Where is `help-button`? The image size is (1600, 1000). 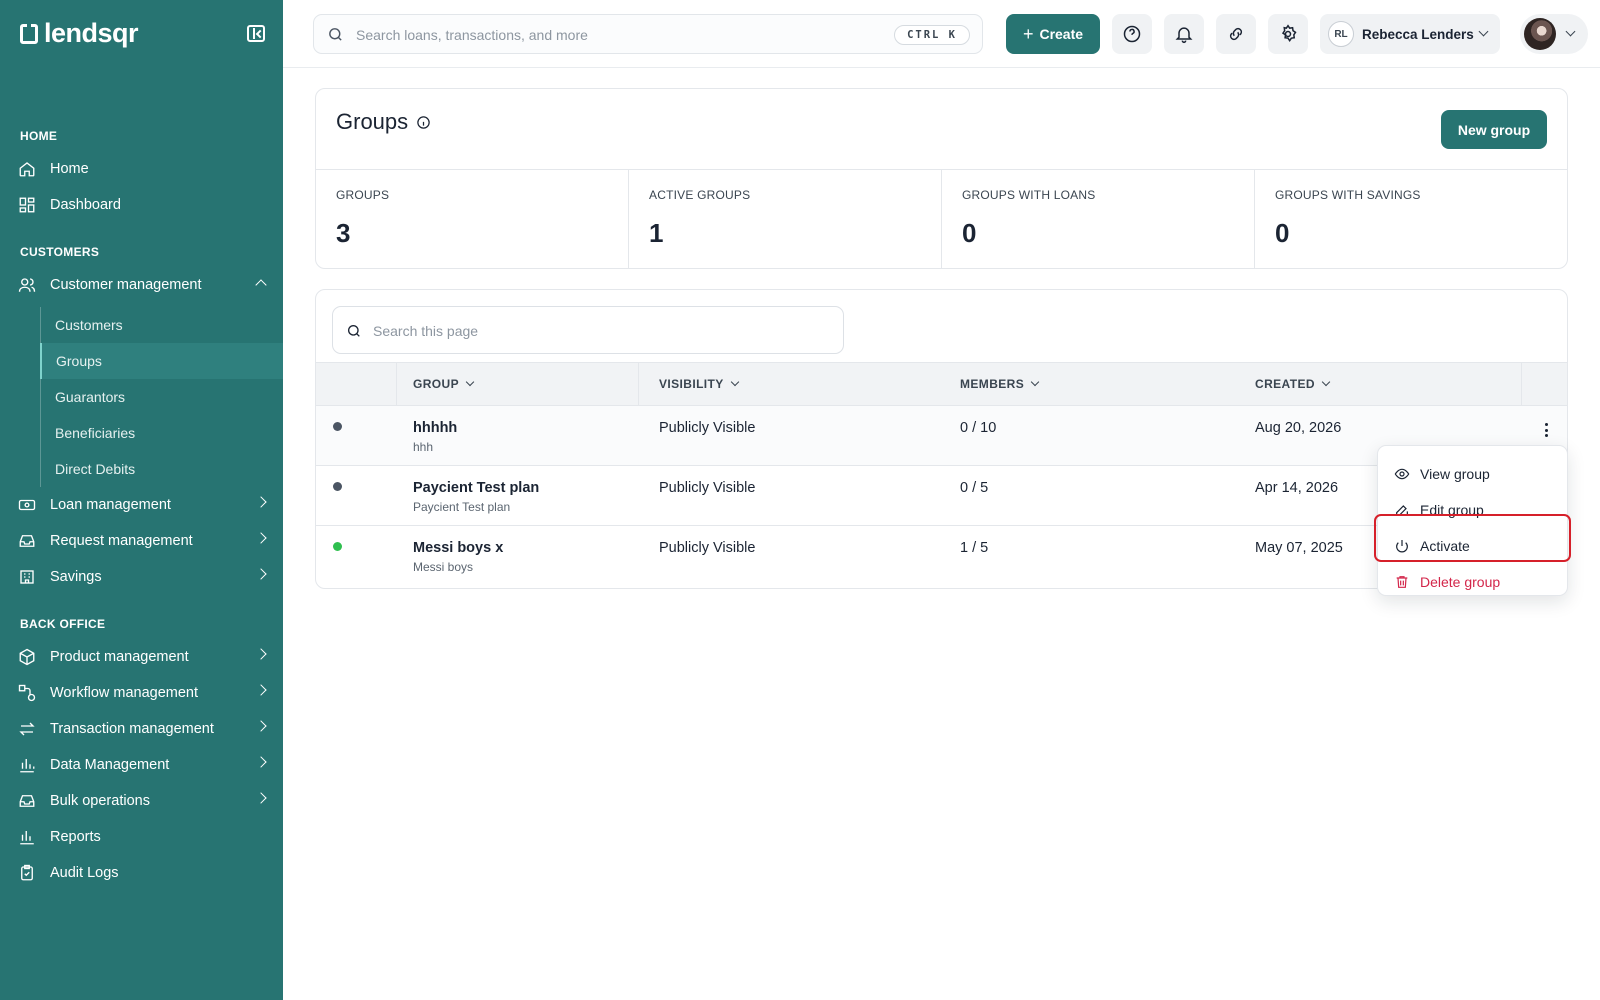 help-button is located at coordinates (1132, 34).